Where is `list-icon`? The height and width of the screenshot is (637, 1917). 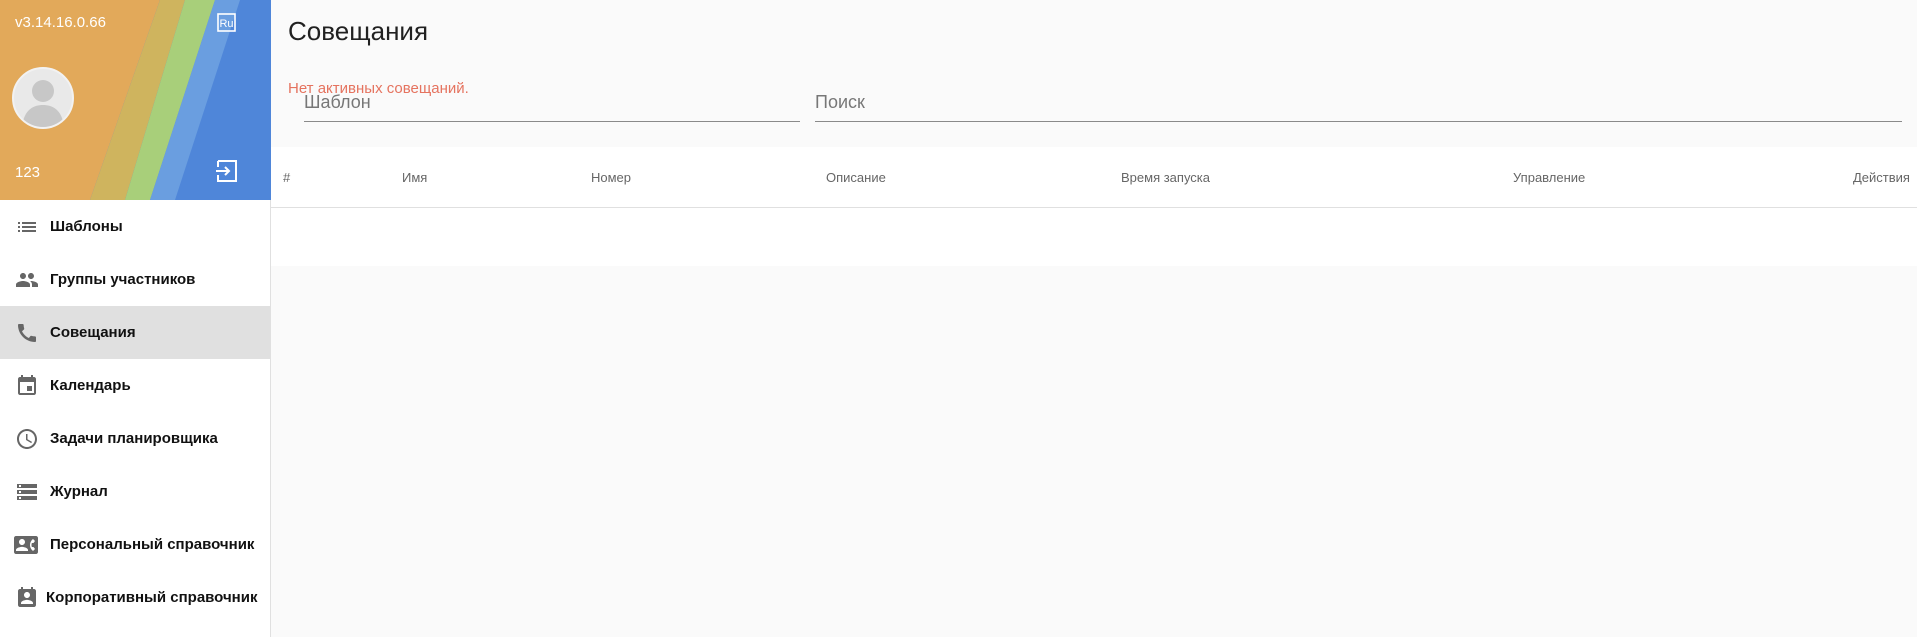 list-icon is located at coordinates (27, 227).